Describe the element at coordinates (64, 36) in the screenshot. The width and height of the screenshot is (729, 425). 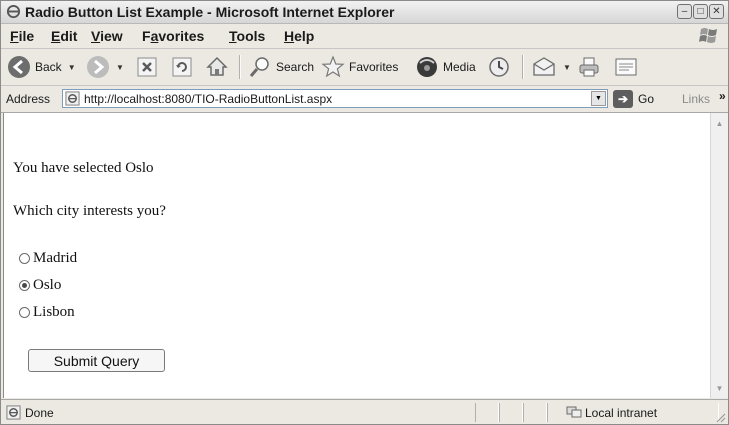
I see `menu-edit: Edit` at that location.